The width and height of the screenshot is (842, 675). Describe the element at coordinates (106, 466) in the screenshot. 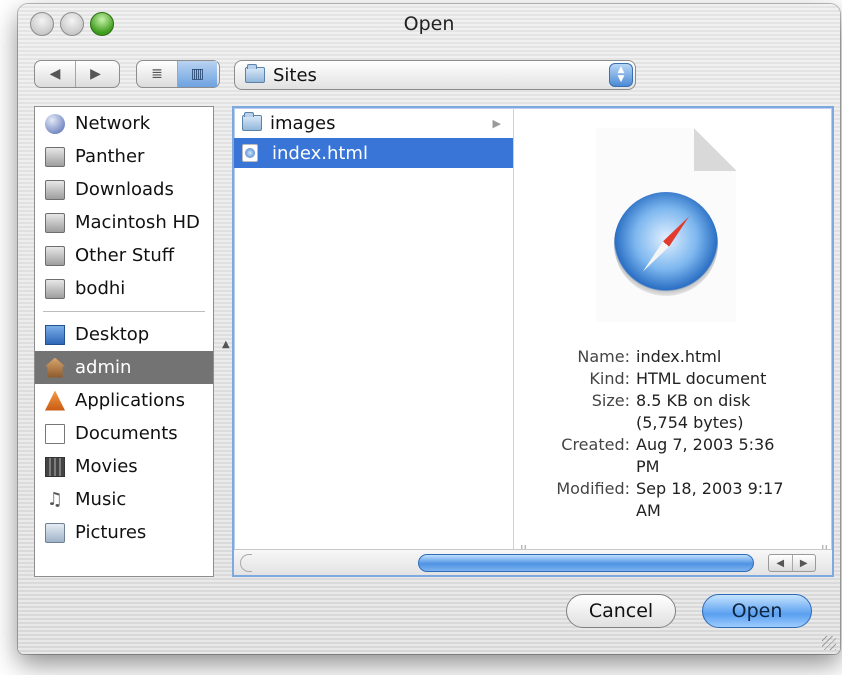

I see `sidebar-item-label: Movies` at that location.